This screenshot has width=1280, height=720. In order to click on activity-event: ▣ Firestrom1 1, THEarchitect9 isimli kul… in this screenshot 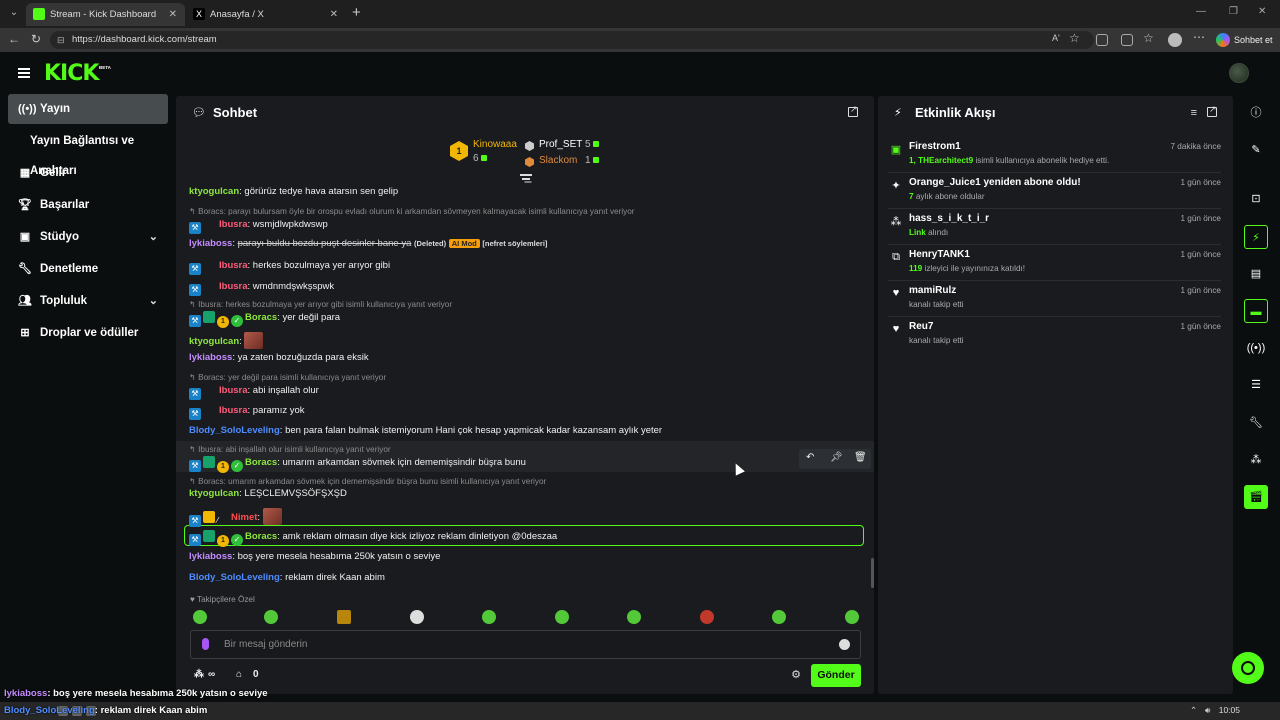, I will do `click(1054, 155)`.